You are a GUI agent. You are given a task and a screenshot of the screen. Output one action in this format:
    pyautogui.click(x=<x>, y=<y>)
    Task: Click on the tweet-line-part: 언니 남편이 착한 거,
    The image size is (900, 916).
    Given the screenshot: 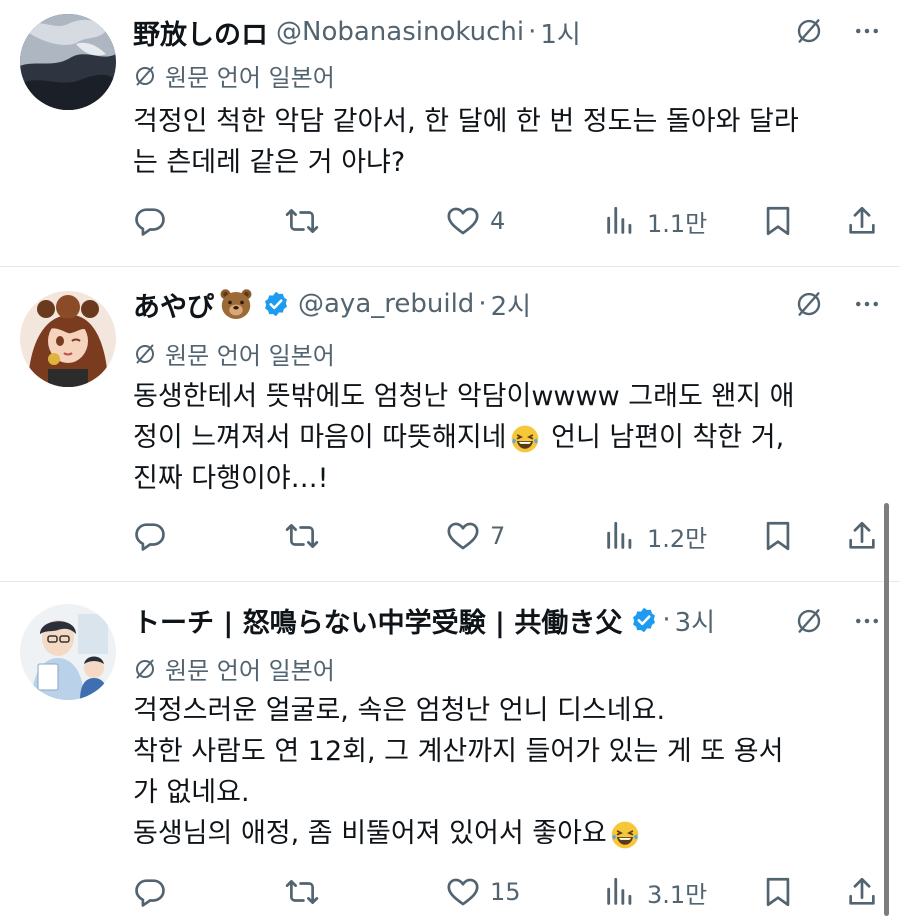 What is the action you would take?
    pyautogui.click(x=663, y=437)
    